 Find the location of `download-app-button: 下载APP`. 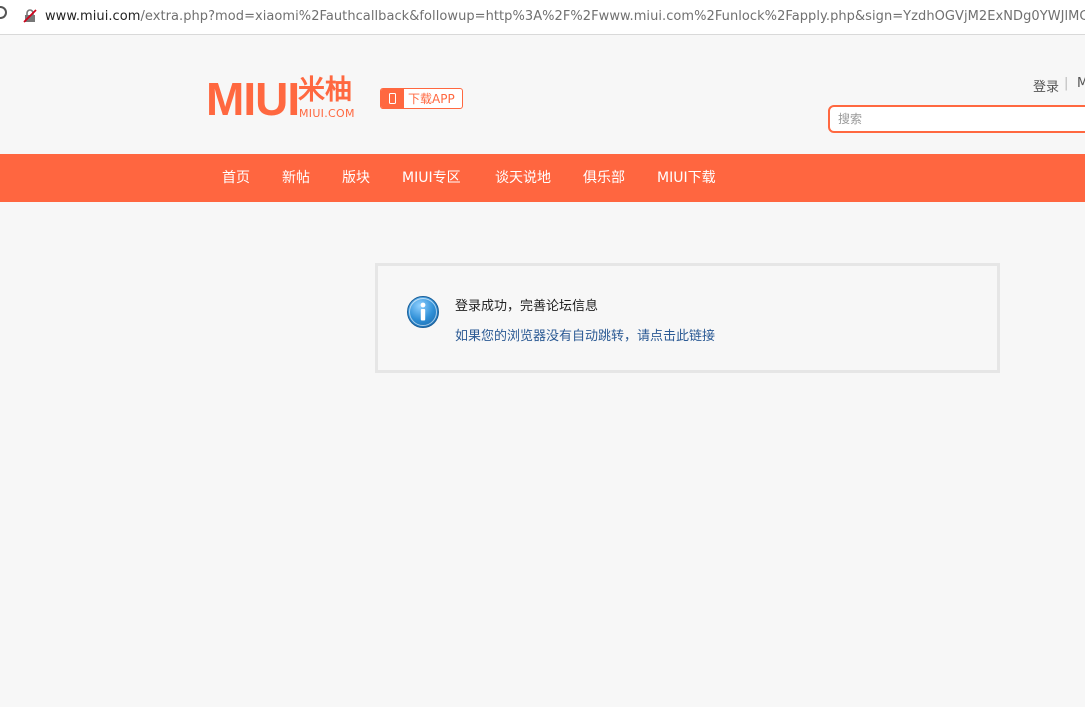

download-app-button: 下载APP is located at coordinates (421, 98).